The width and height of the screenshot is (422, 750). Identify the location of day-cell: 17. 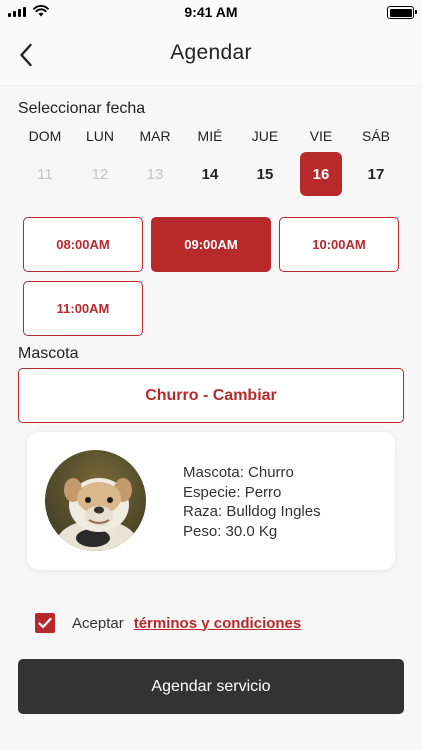
(376, 174).